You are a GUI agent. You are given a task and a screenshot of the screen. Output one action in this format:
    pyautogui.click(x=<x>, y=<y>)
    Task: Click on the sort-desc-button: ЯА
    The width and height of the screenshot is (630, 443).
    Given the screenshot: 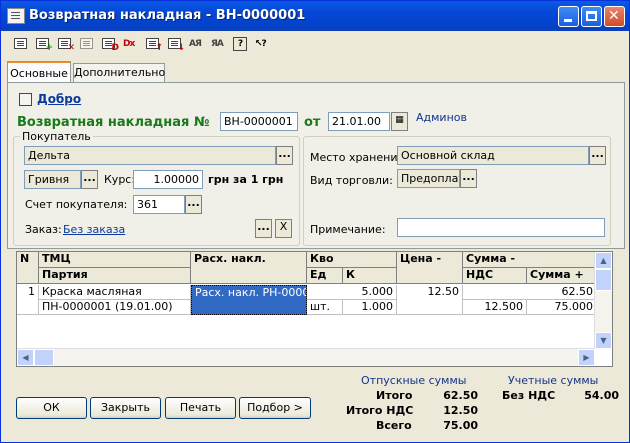 What is the action you would take?
    pyautogui.click(x=219, y=44)
    